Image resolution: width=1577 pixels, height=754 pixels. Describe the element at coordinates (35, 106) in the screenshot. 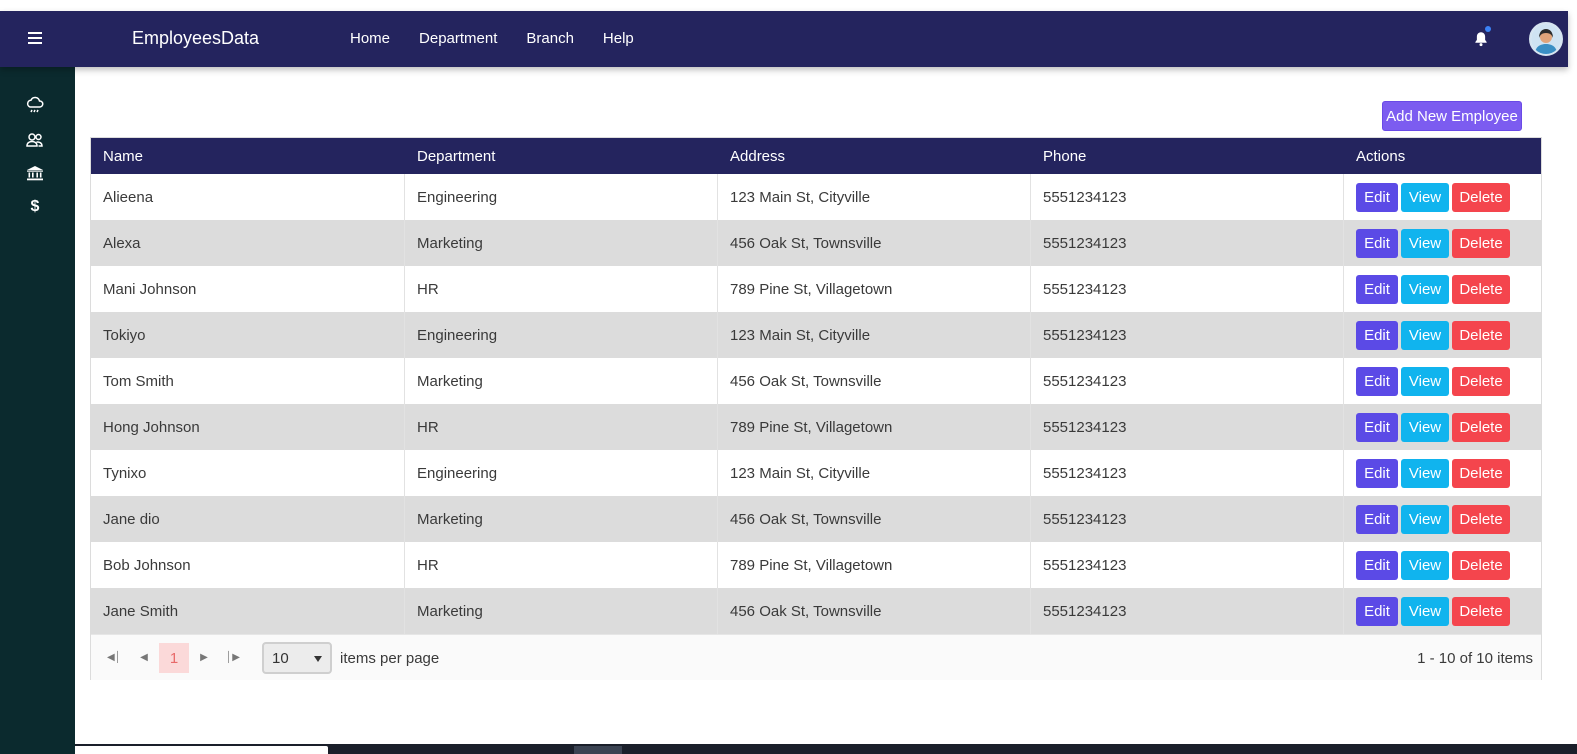

I see `weather-icon` at that location.